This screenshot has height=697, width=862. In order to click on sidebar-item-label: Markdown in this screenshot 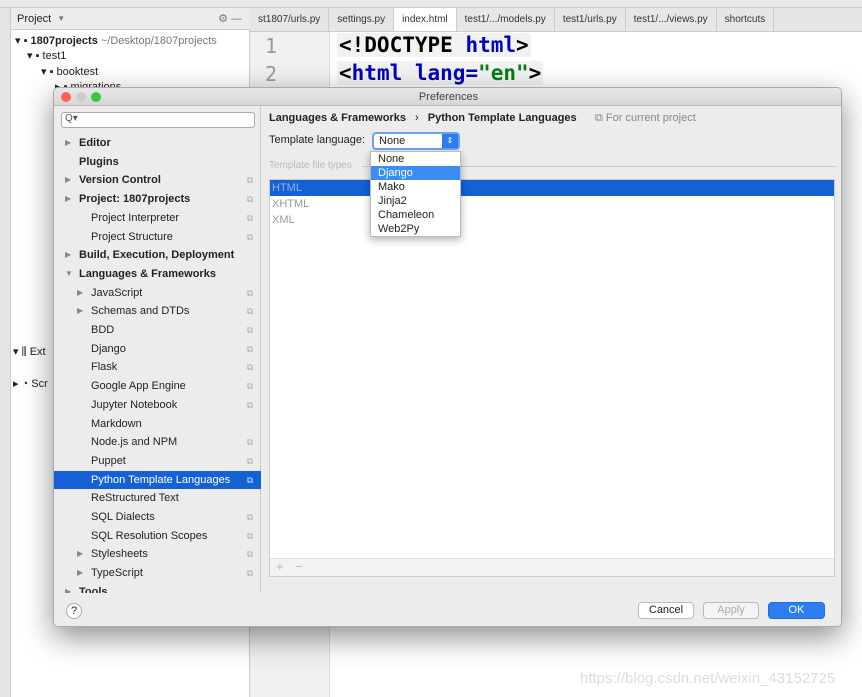, I will do `click(116, 423)`.